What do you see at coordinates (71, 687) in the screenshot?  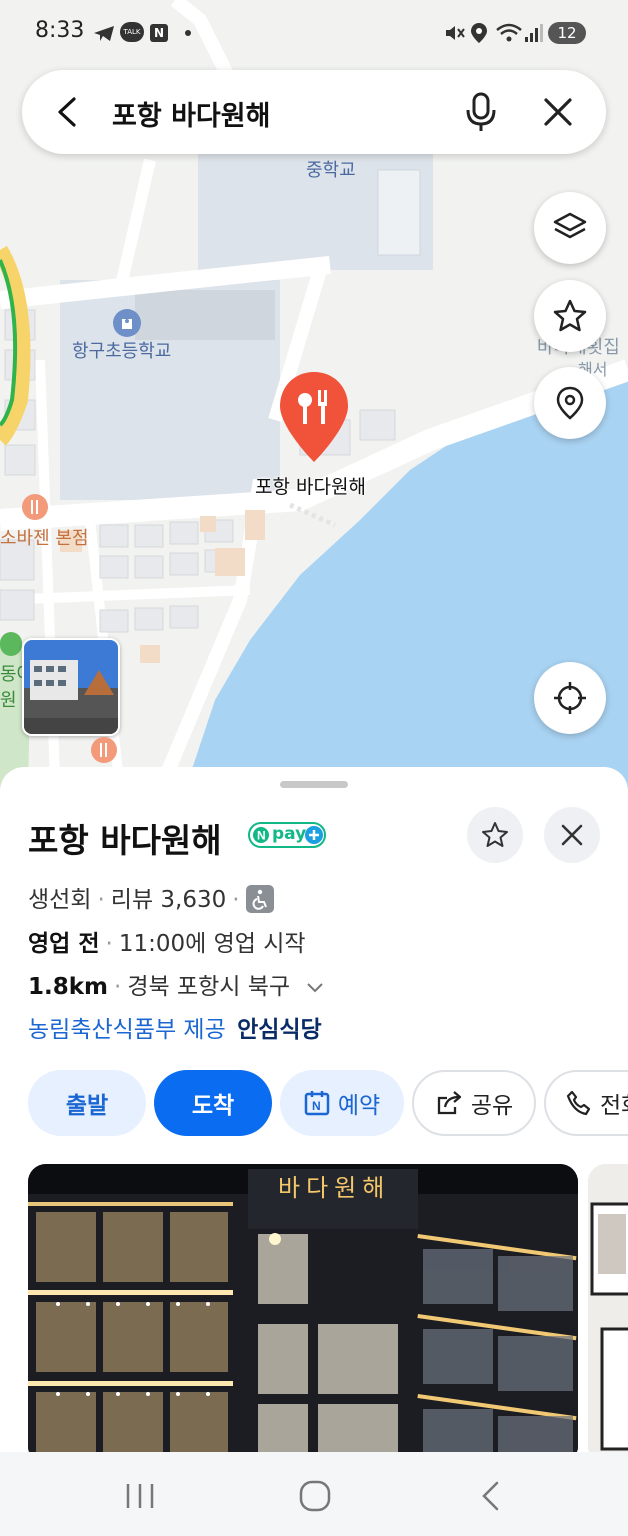 I see `street-view-thumbnail` at bounding box center [71, 687].